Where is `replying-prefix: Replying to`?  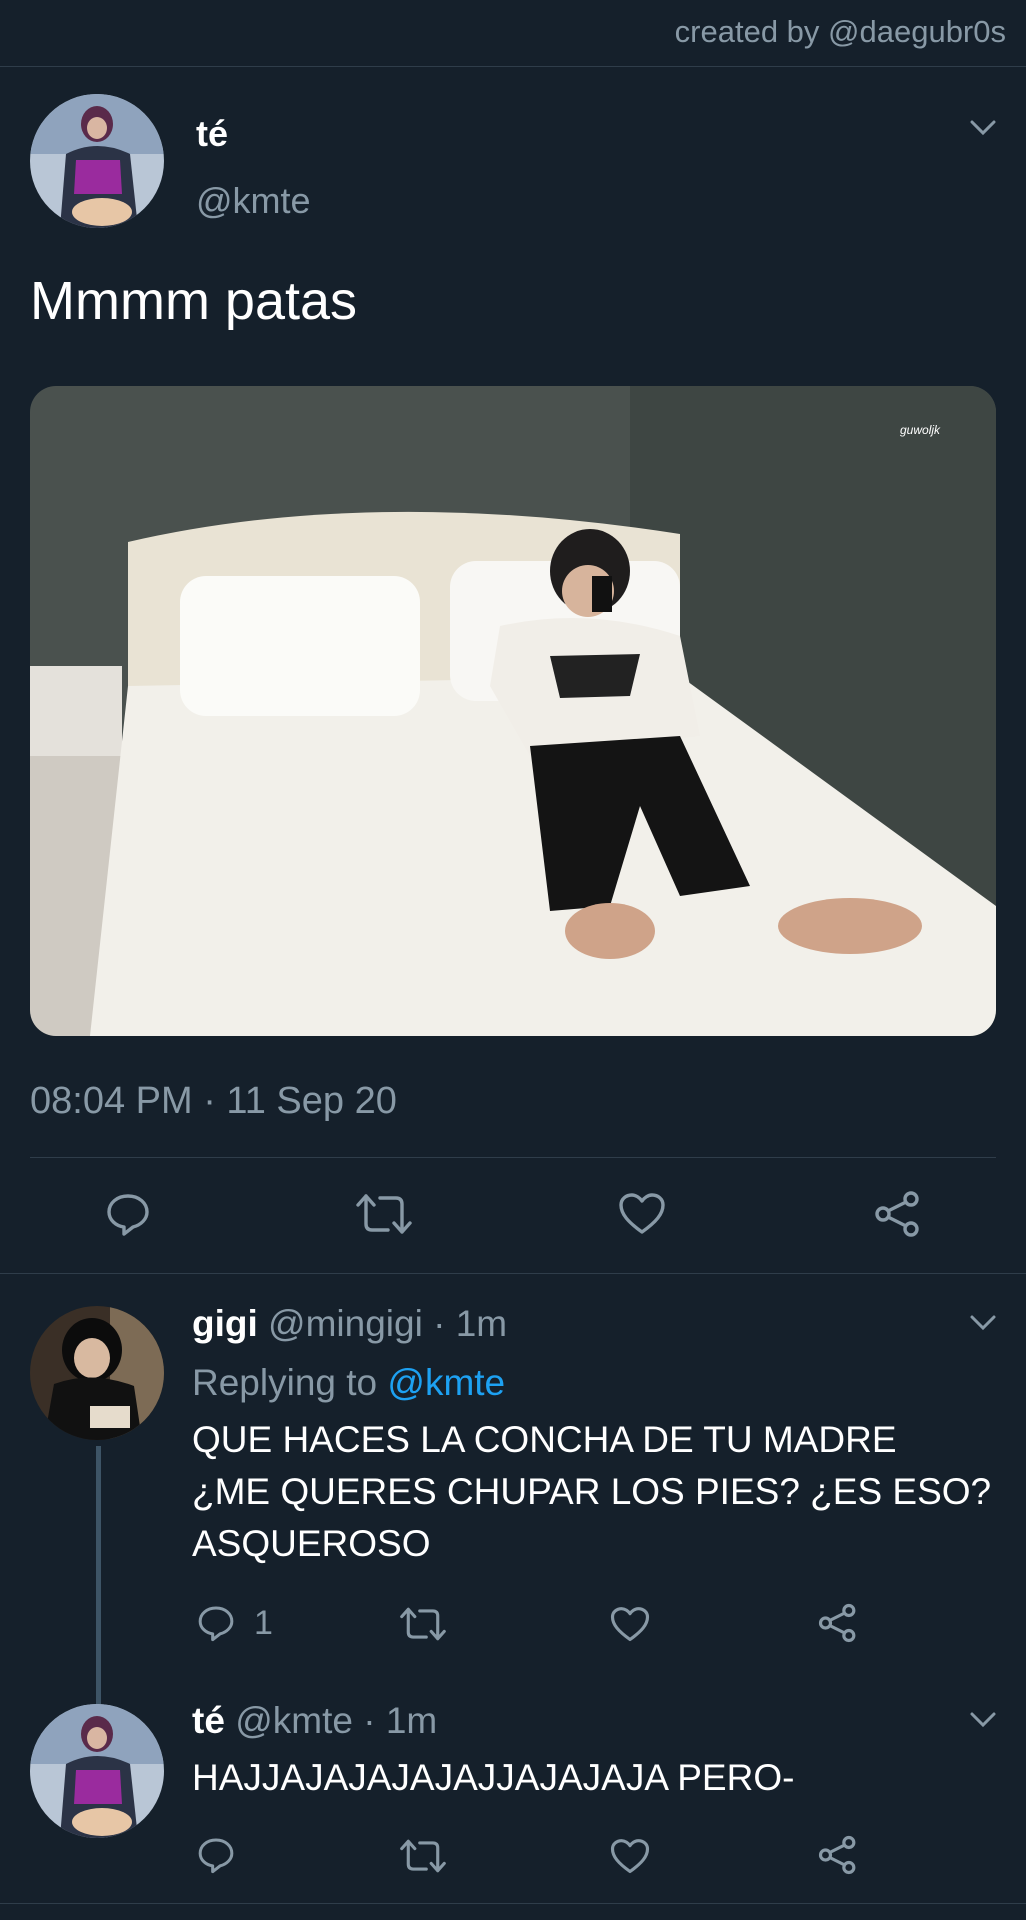 replying-prefix: Replying to is located at coordinates (285, 1382).